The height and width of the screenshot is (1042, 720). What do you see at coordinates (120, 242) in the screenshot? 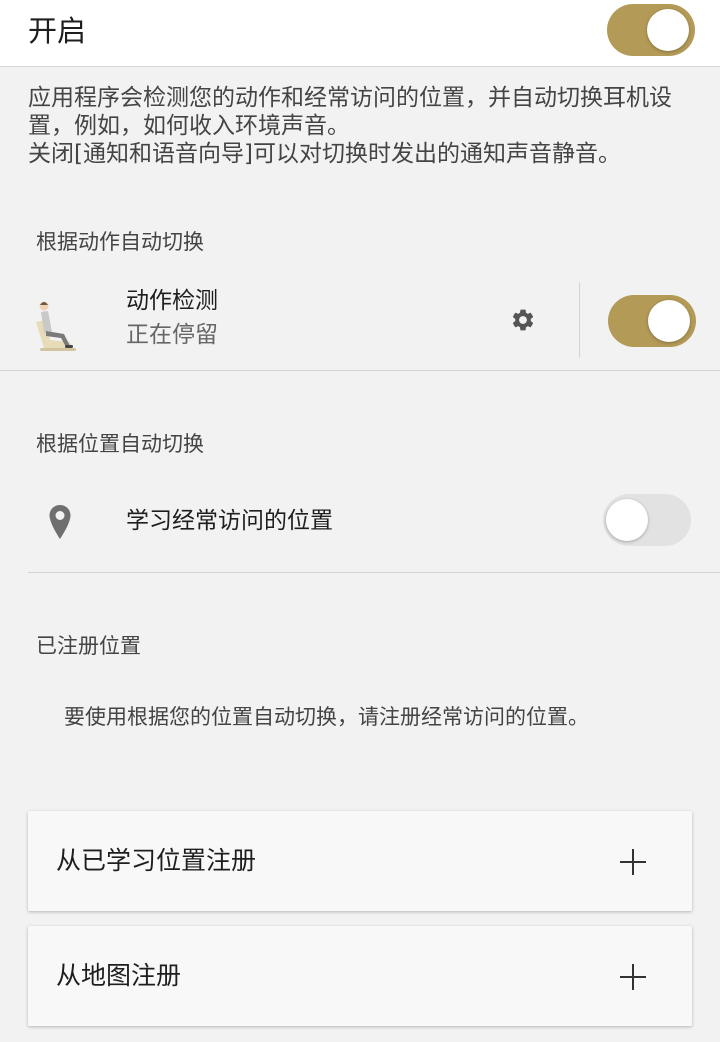
I see `motion-section-header: 根据动作自动切换` at bounding box center [120, 242].